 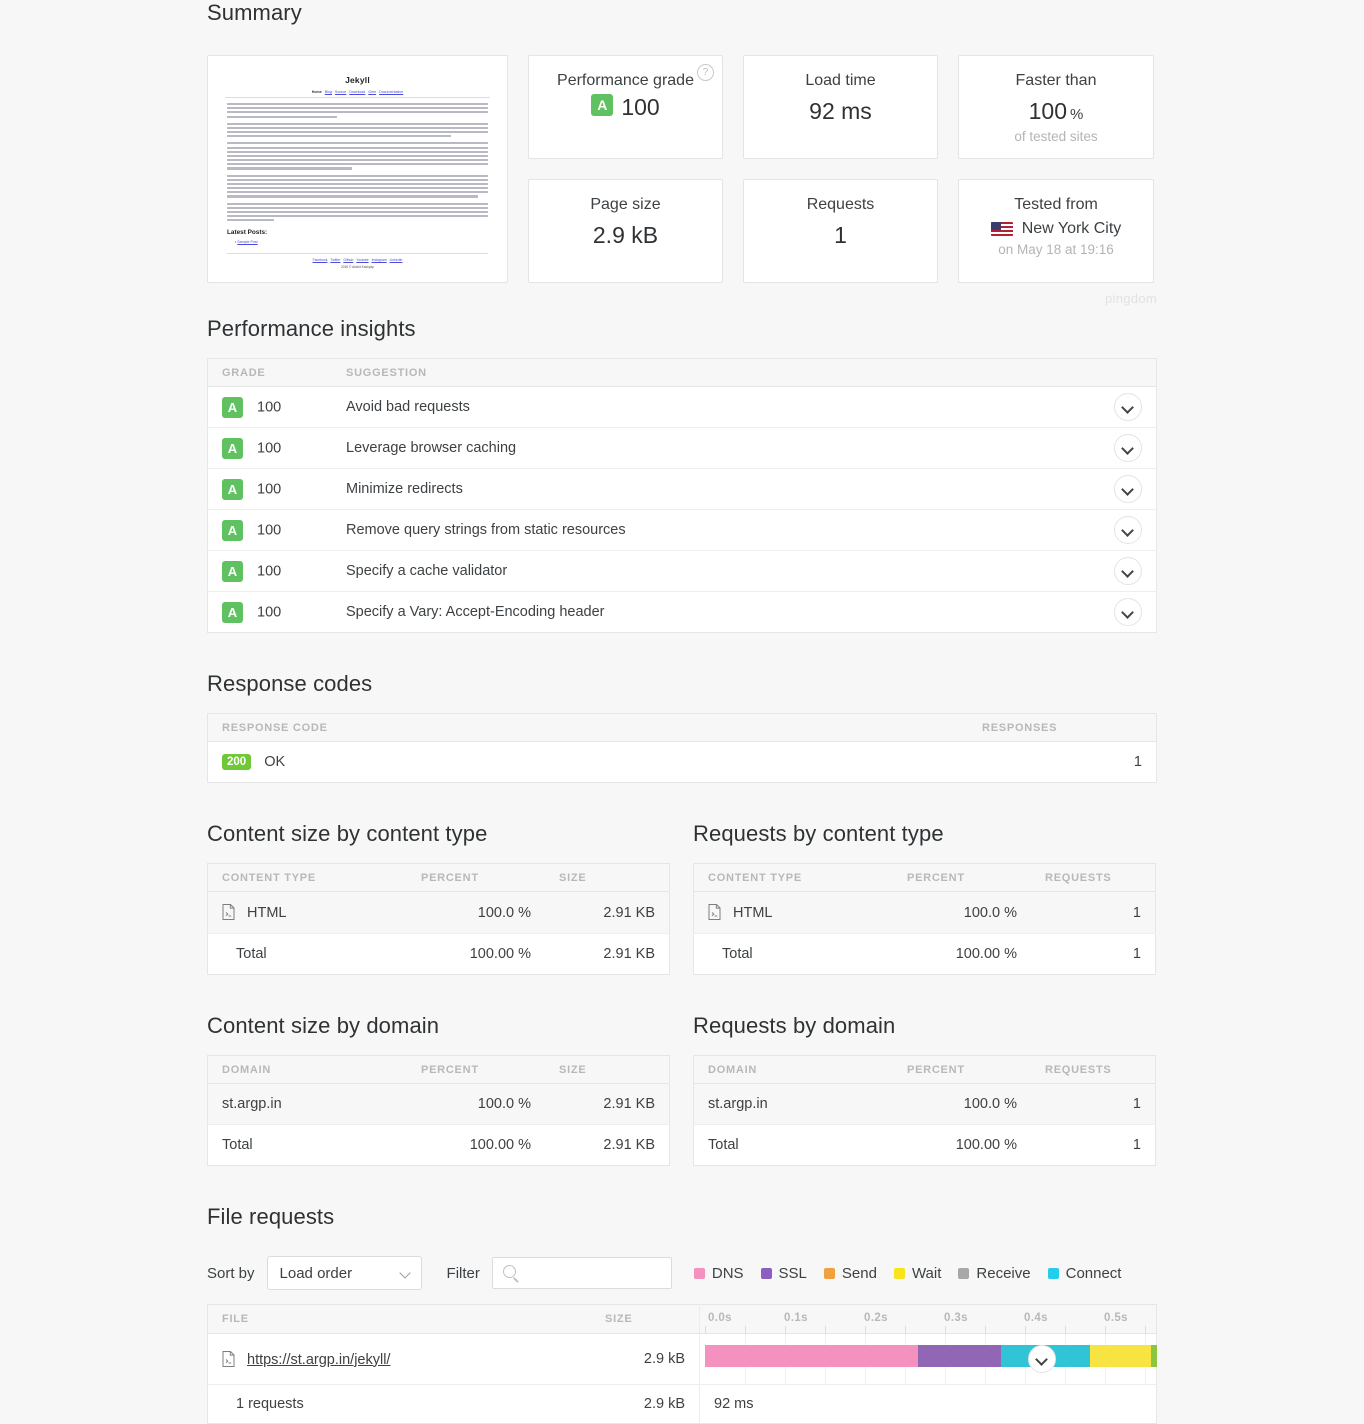 I want to click on thumbnail-divider, so click(x=357, y=97).